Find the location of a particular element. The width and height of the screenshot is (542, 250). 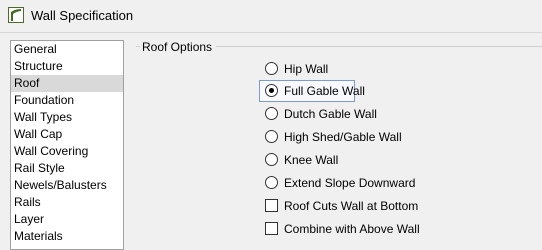

wall-app-icon is located at coordinates (16, 15).